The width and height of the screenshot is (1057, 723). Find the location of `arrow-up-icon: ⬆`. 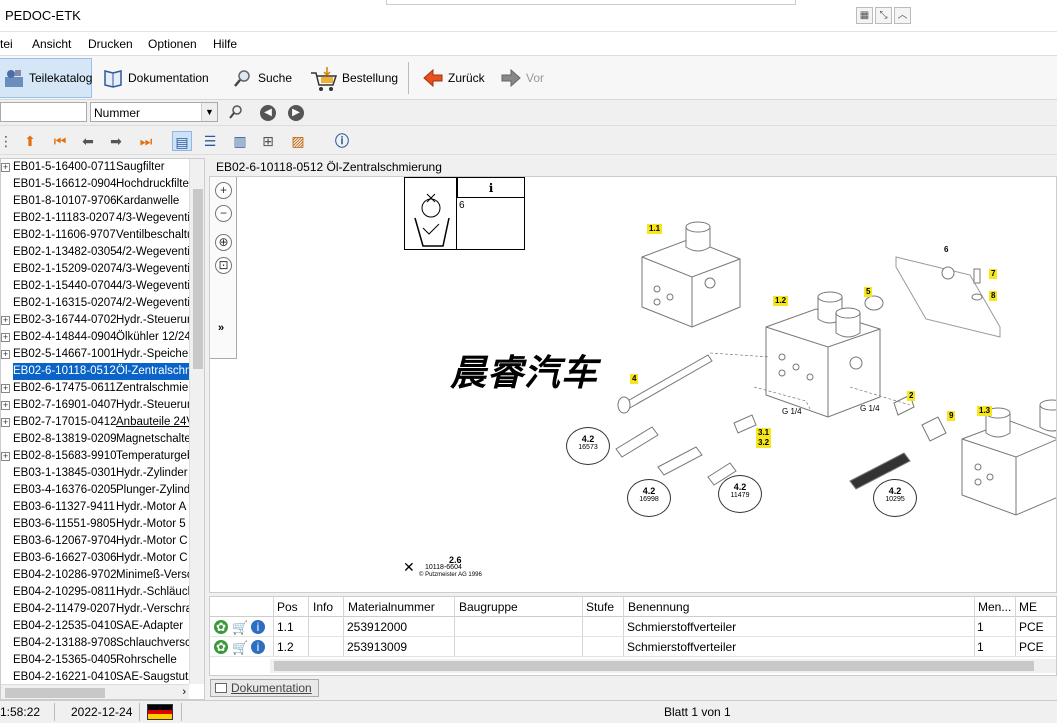

arrow-up-icon: ⬆ is located at coordinates (30, 141).